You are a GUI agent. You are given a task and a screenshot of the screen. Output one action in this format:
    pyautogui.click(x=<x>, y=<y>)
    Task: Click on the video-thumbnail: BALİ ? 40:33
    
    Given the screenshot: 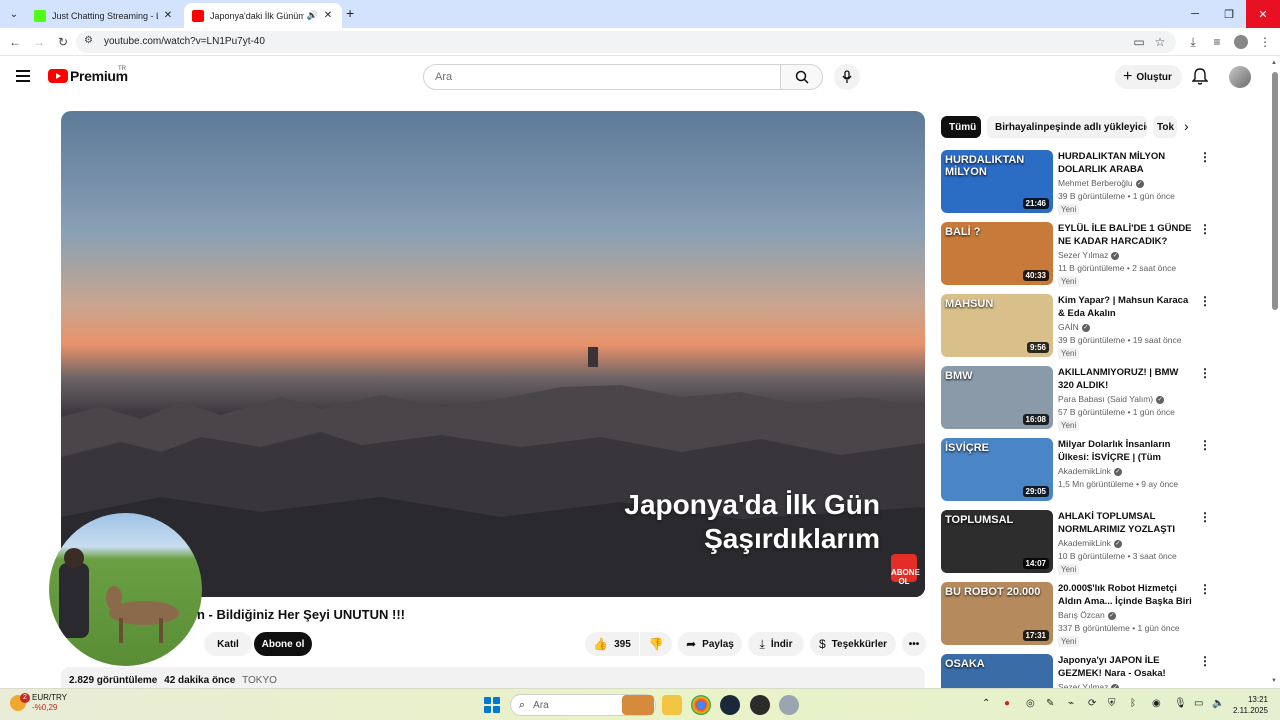 What is the action you would take?
    pyautogui.click(x=997, y=253)
    